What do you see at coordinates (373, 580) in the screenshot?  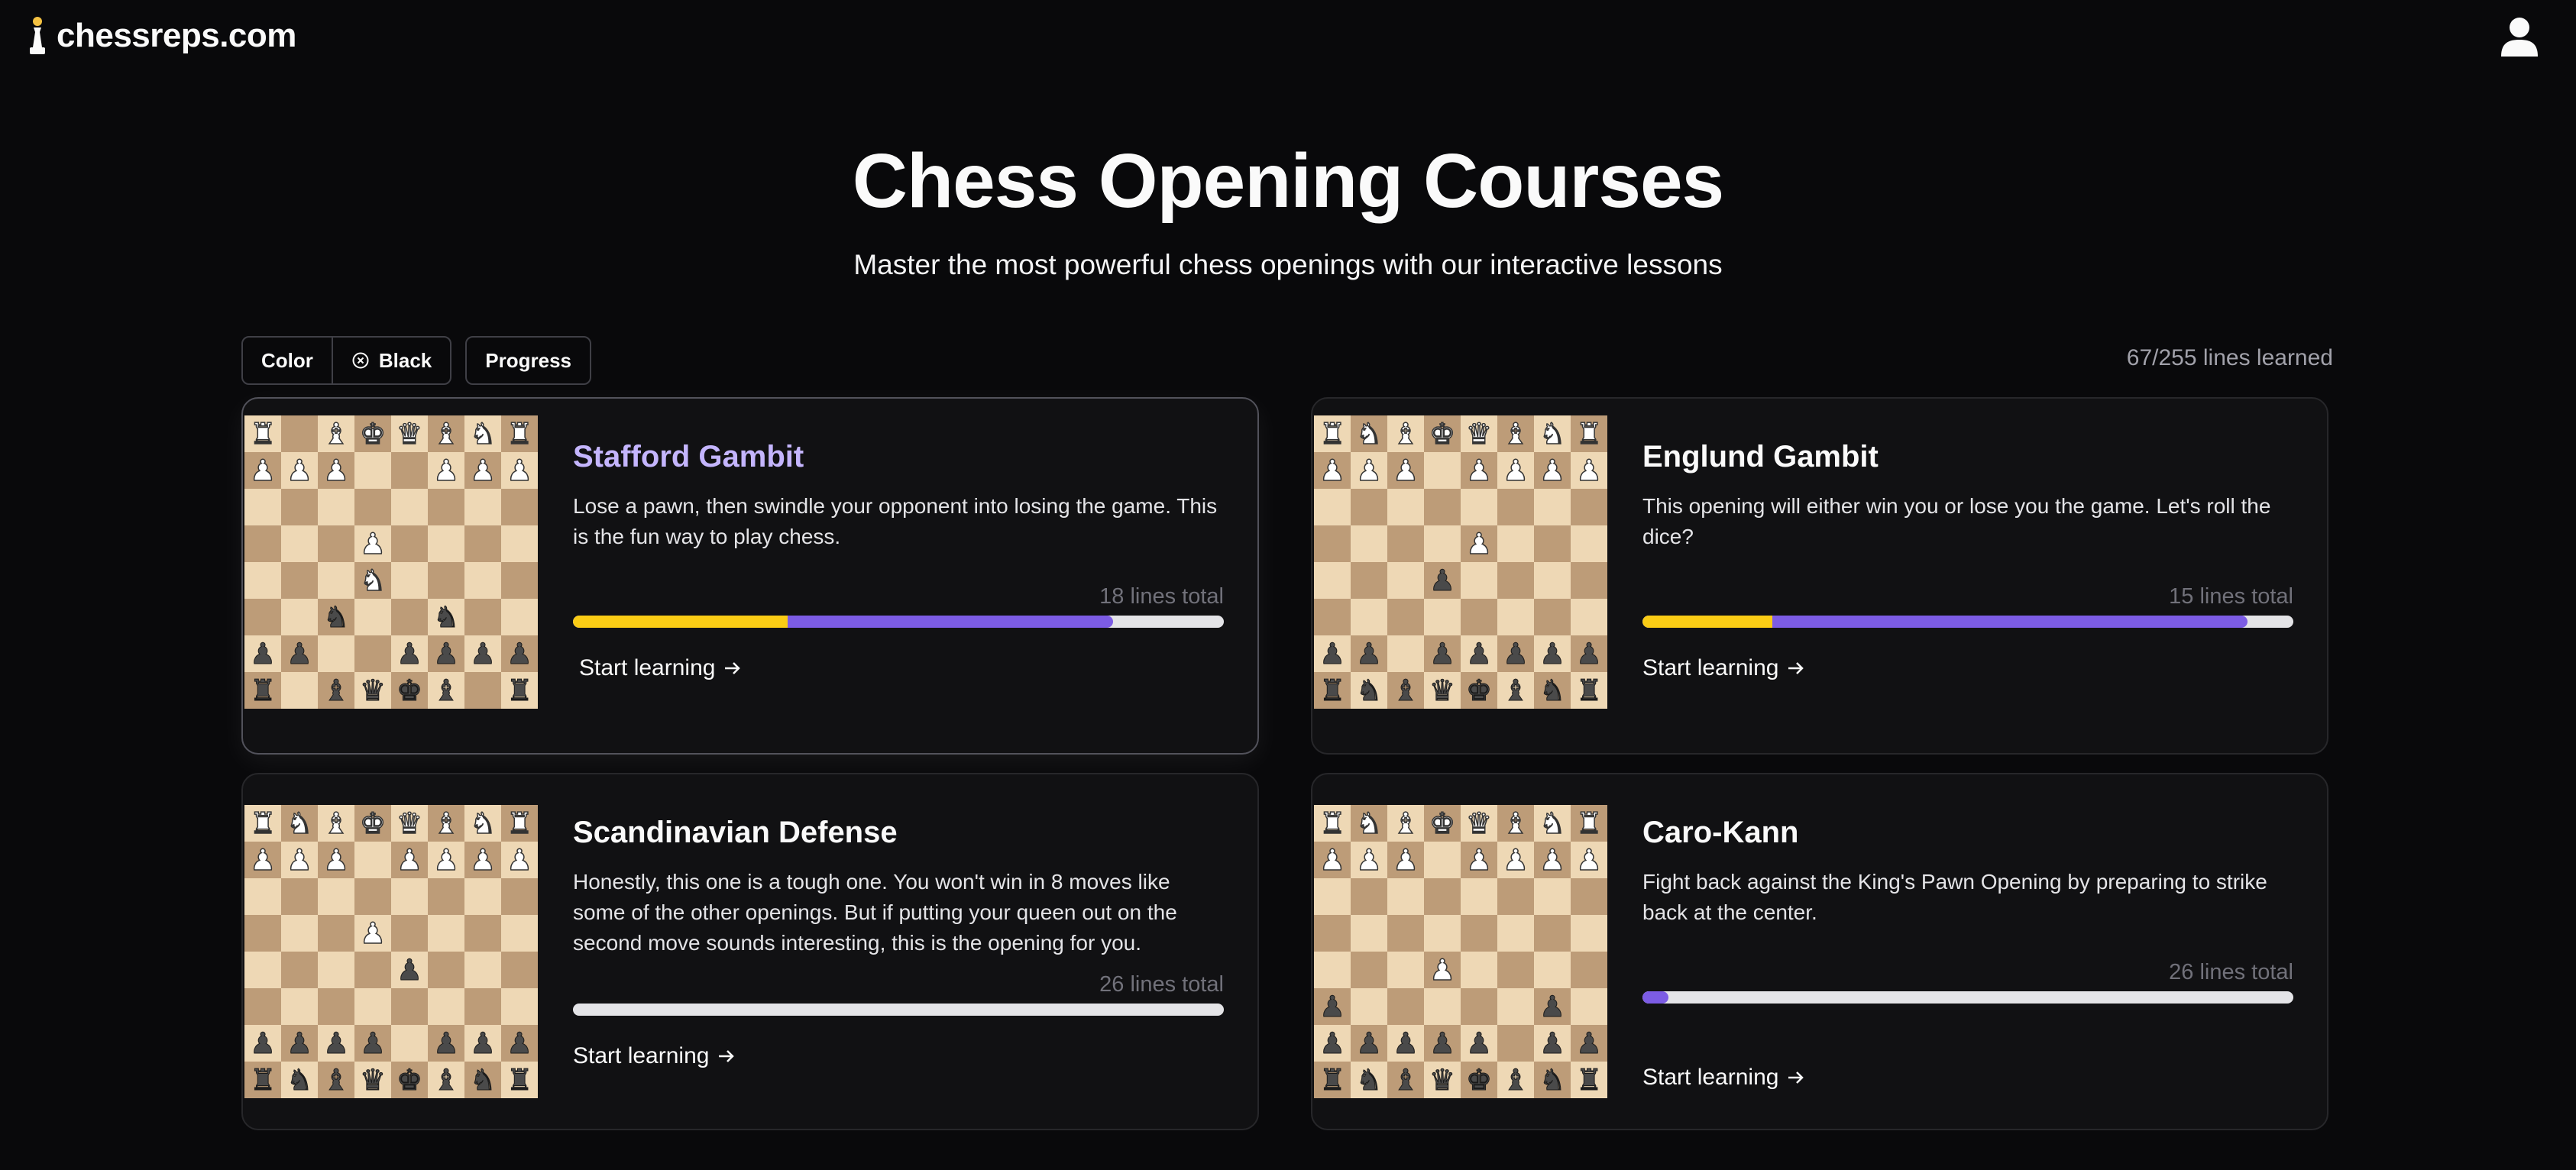 I see `white-knight-icon: ♞` at bounding box center [373, 580].